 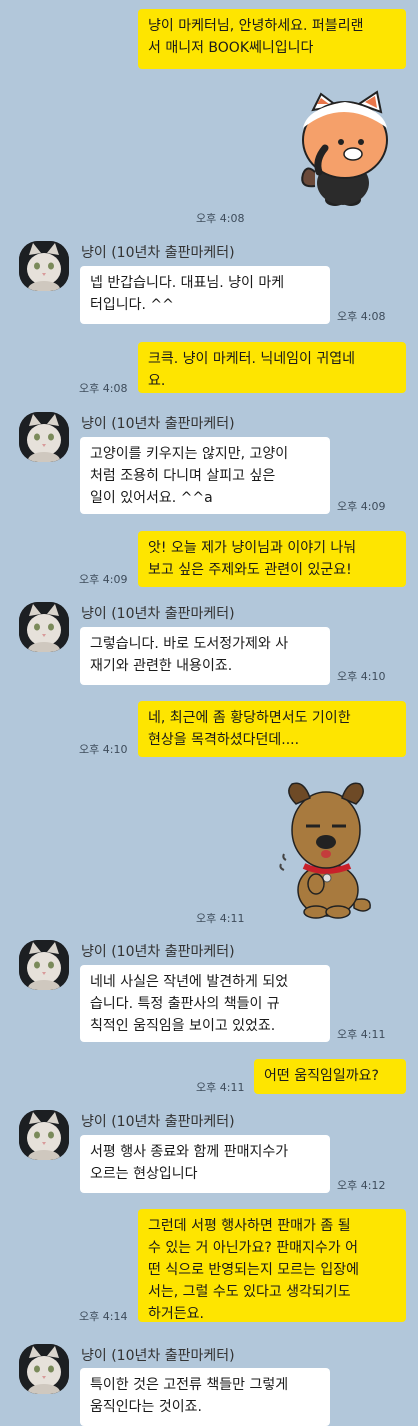 What do you see at coordinates (272, 367) in the screenshot?
I see `my-message-bubble: 크큭. 냥이 마케터. 닉네임이 귀엽네 요.` at bounding box center [272, 367].